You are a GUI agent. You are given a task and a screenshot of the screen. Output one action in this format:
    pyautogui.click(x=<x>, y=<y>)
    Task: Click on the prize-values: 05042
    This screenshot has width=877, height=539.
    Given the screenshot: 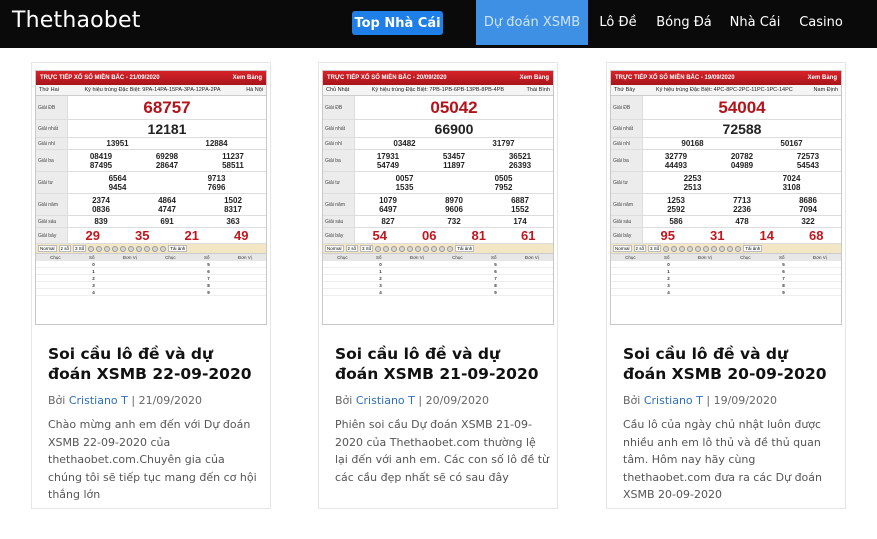 What is the action you would take?
    pyautogui.click(x=454, y=107)
    